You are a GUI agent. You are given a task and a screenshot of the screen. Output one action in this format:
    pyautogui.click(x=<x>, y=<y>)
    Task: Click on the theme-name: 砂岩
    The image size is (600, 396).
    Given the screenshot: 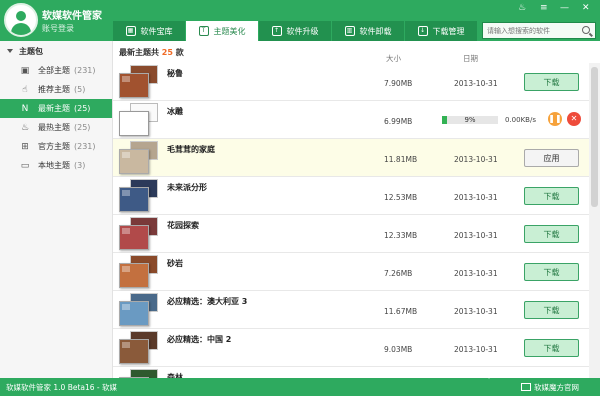 What is the action you would take?
    pyautogui.click(x=175, y=263)
    